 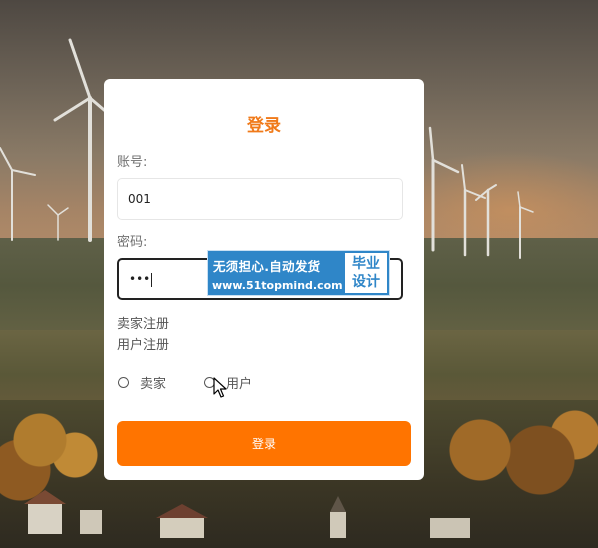 What do you see at coordinates (220, 387) in the screenshot?
I see `arrow-cursor-icon` at bounding box center [220, 387].